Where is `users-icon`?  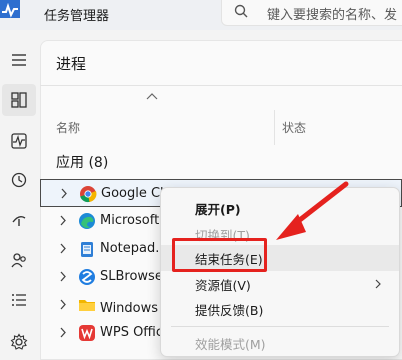 users-icon is located at coordinates (18, 260).